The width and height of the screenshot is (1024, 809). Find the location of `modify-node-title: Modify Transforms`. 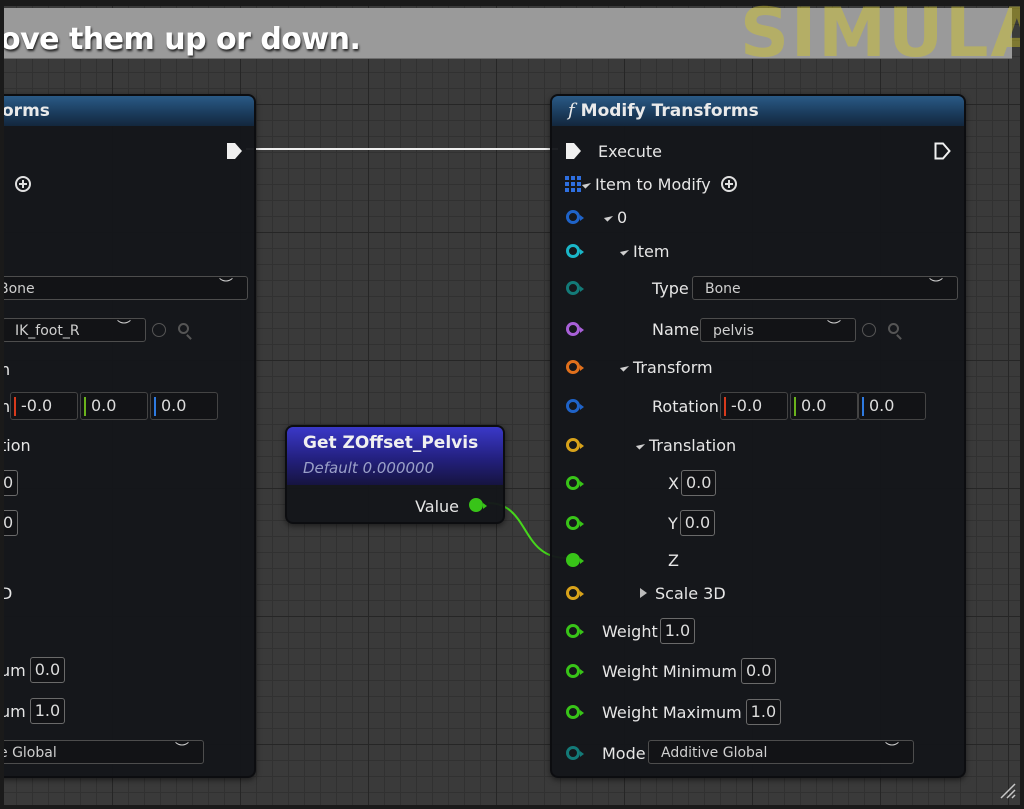

modify-node-title: Modify Transforms is located at coordinates (669, 111).